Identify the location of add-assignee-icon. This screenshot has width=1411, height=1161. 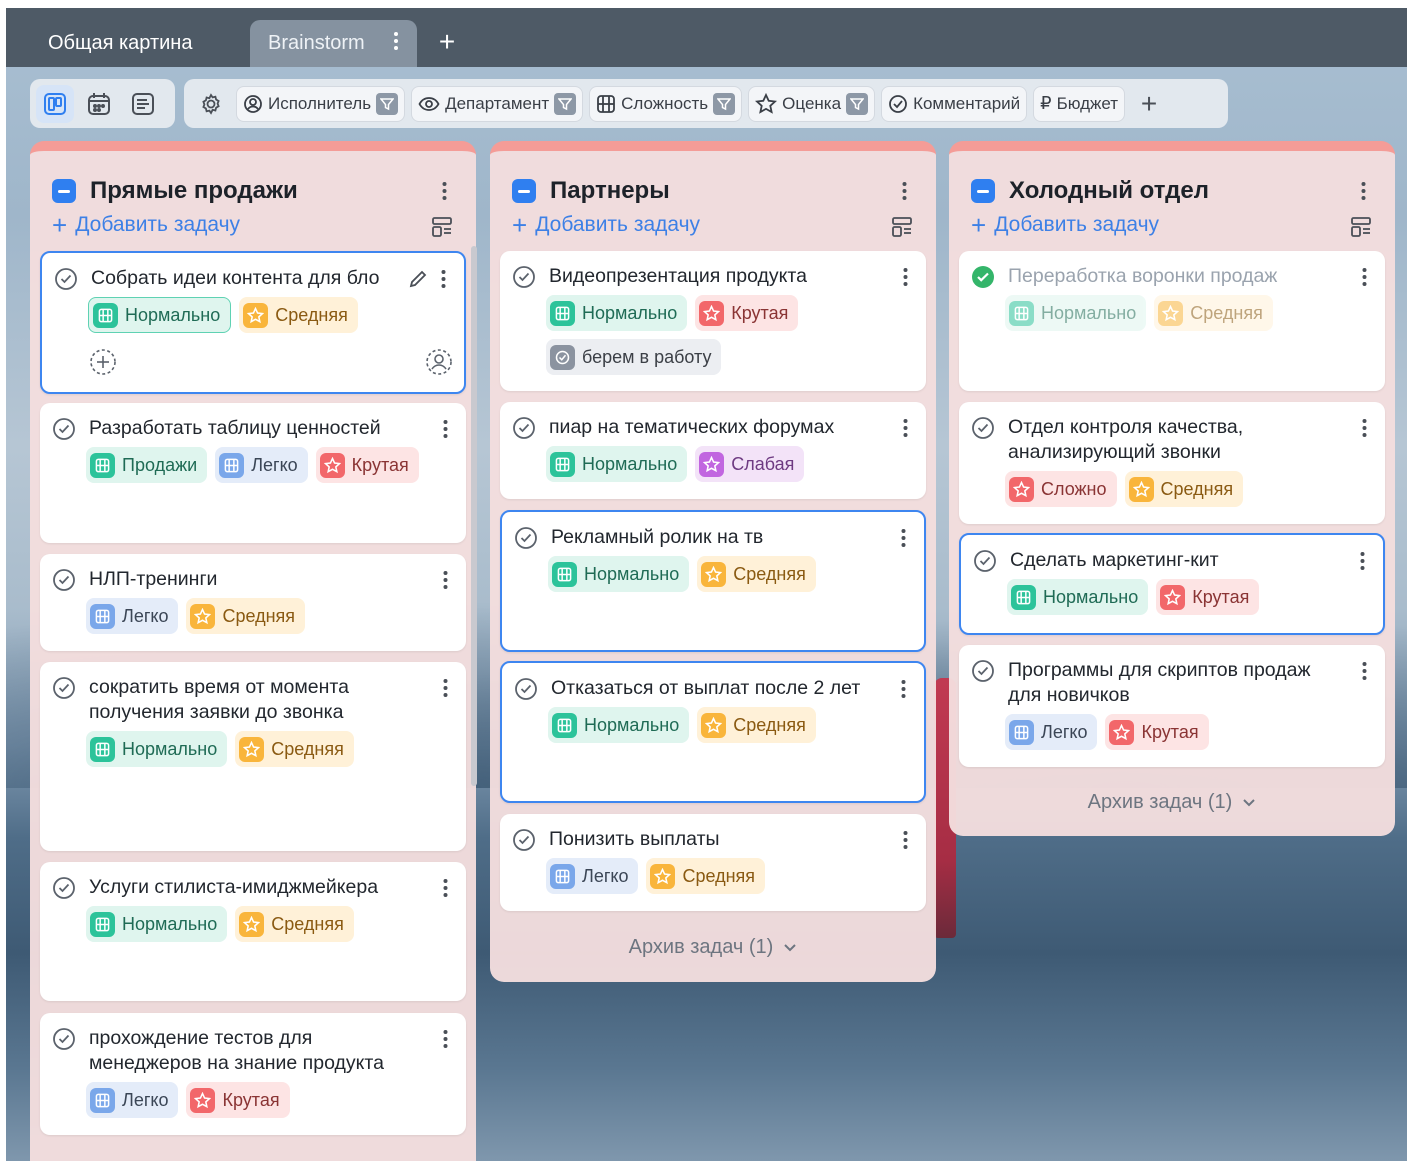
(103, 362).